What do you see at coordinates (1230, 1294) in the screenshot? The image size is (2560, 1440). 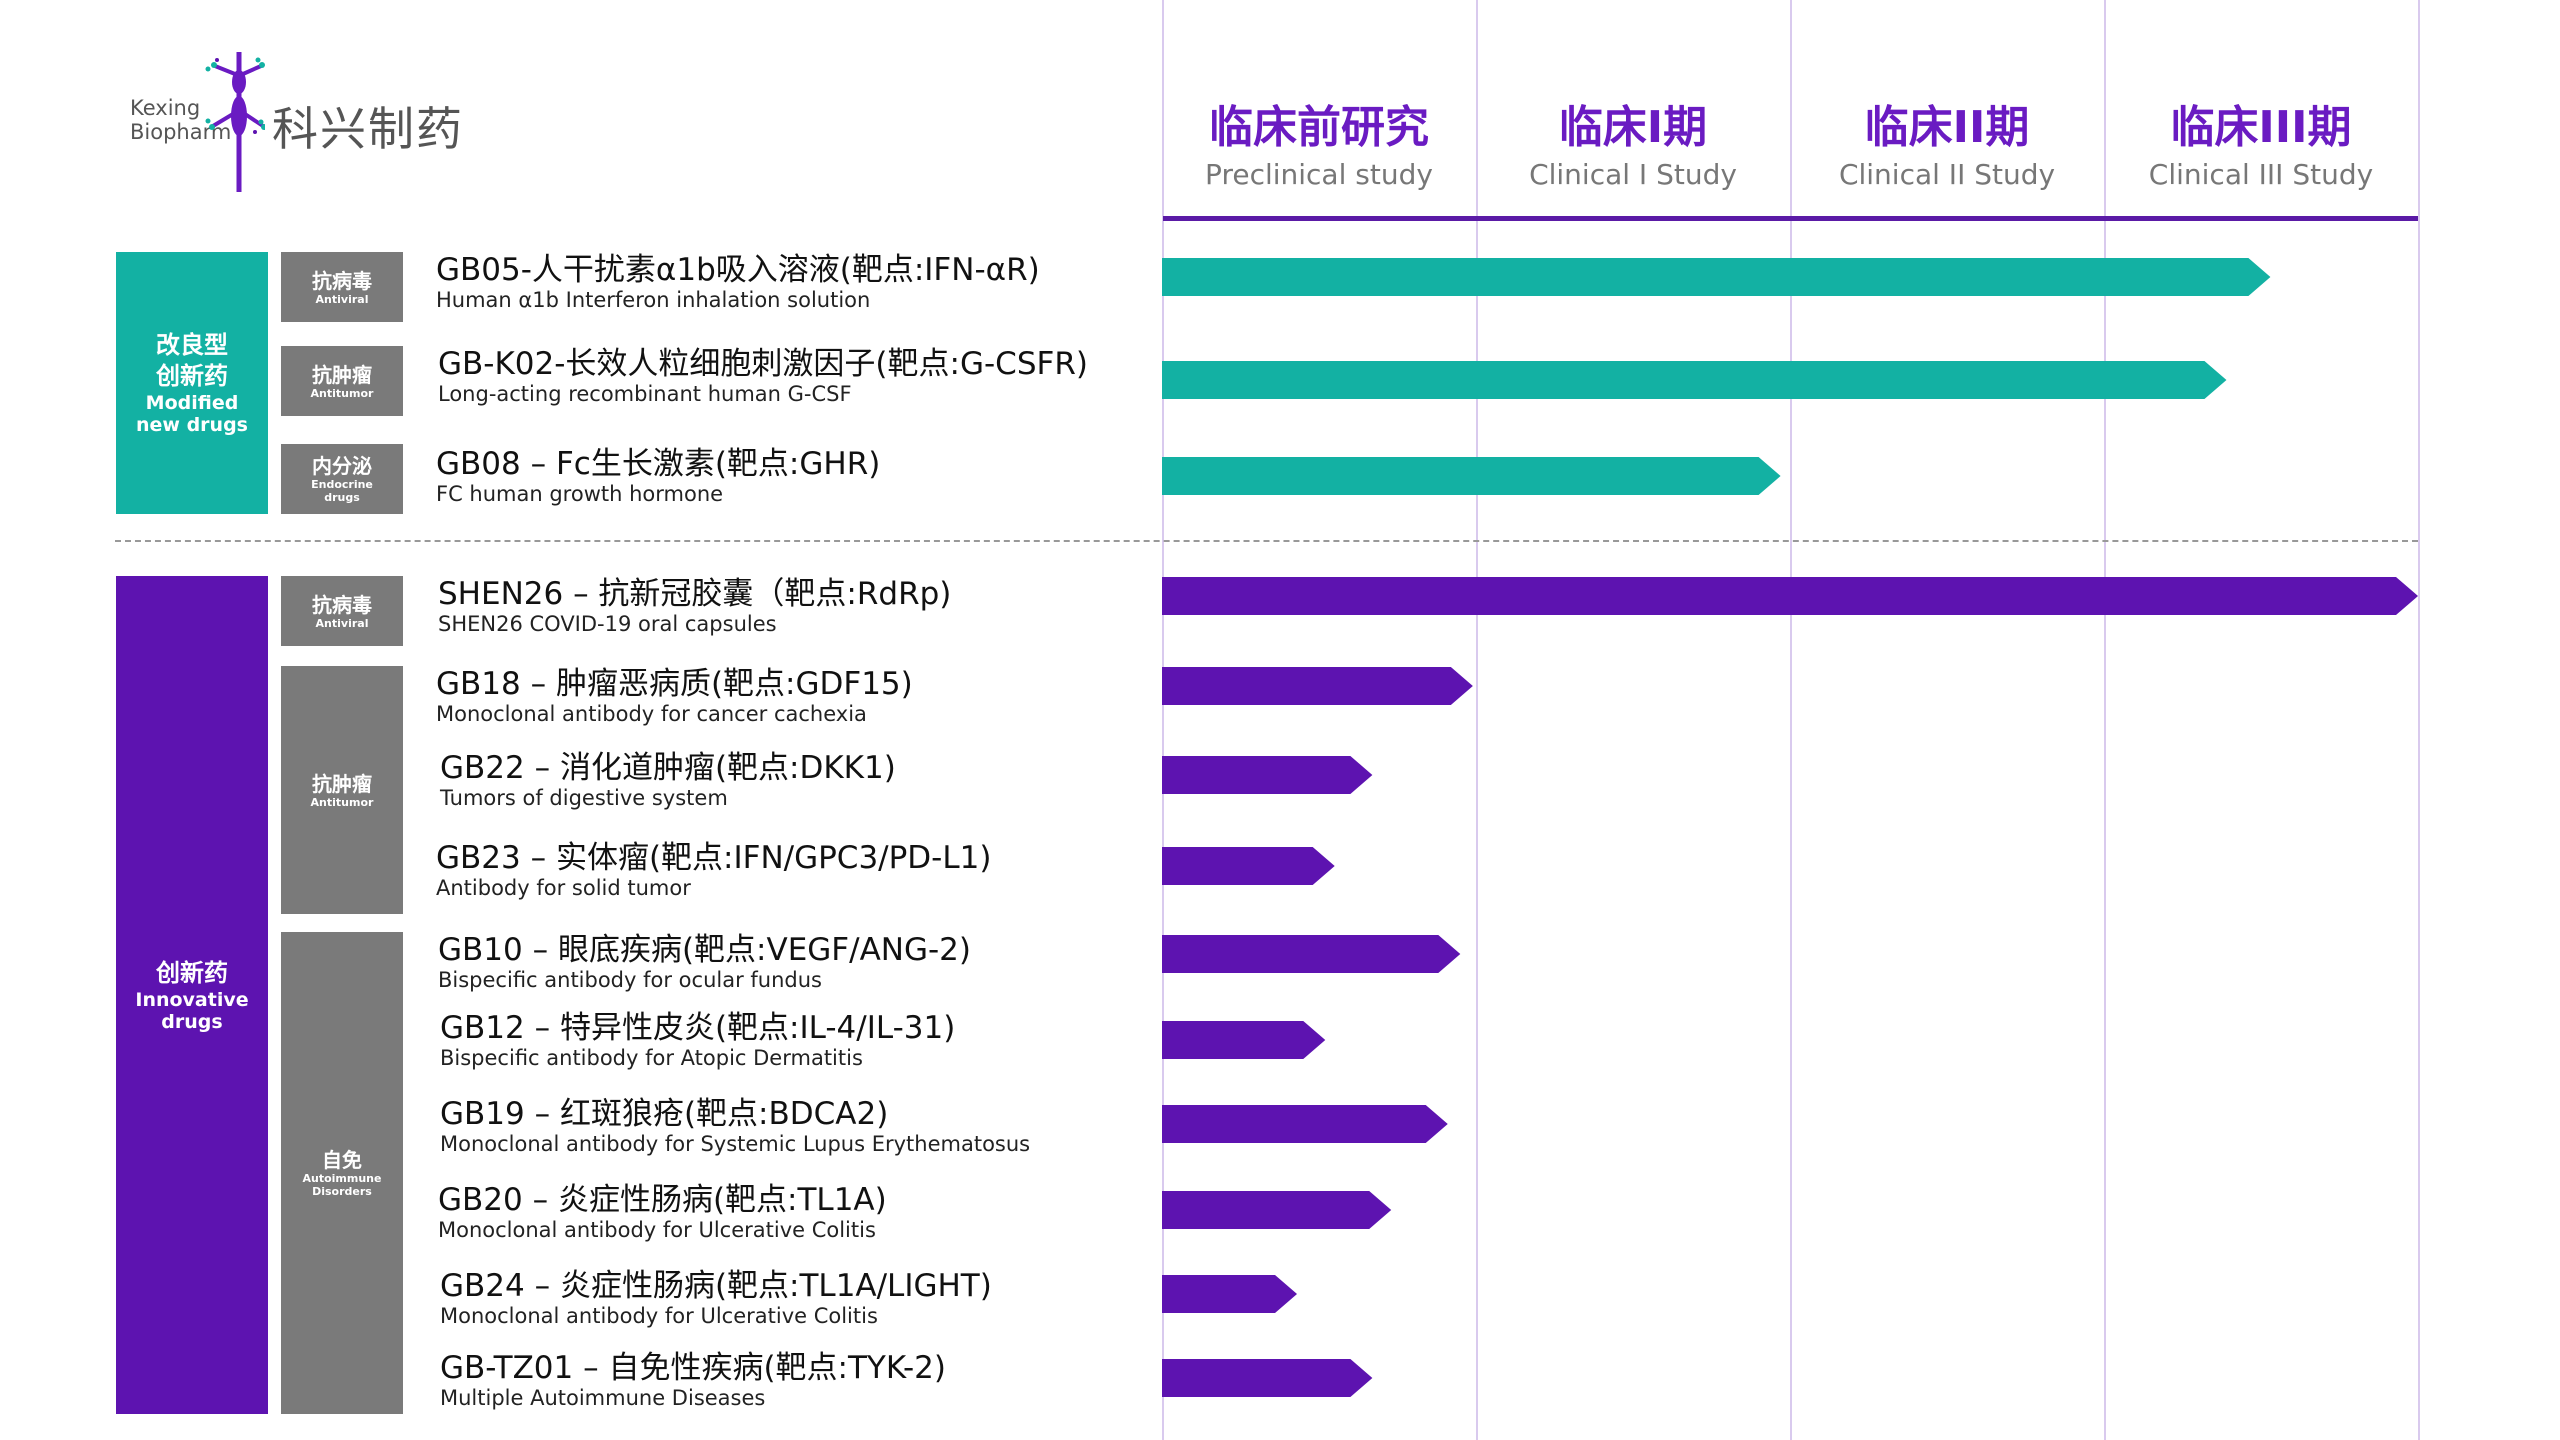 I see `progress-bar-gb24` at bounding box center [1230, 1294].